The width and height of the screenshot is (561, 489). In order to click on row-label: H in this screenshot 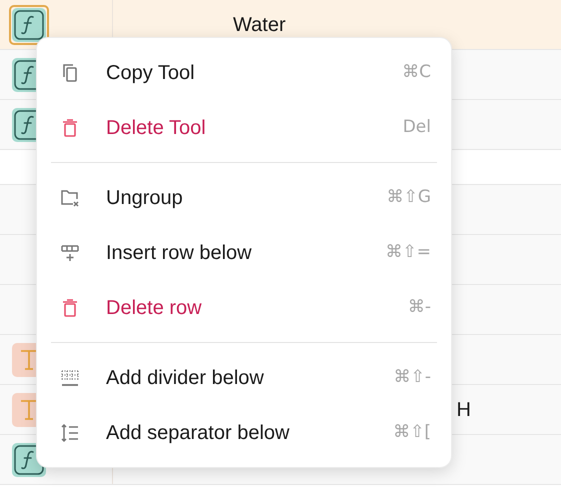, I will do `click(463, 410)`.